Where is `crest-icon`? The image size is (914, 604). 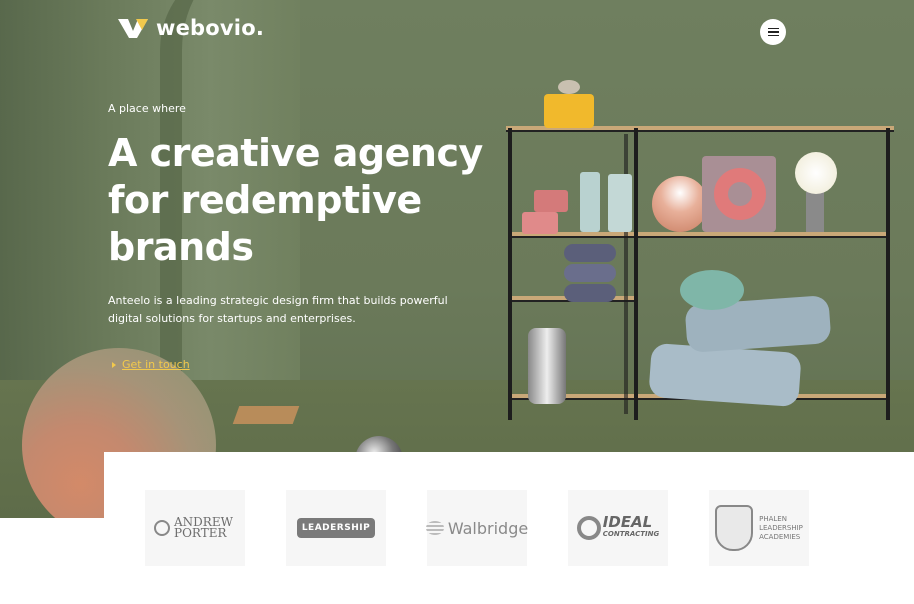
crest-icon is located at coordinates (734, 528).